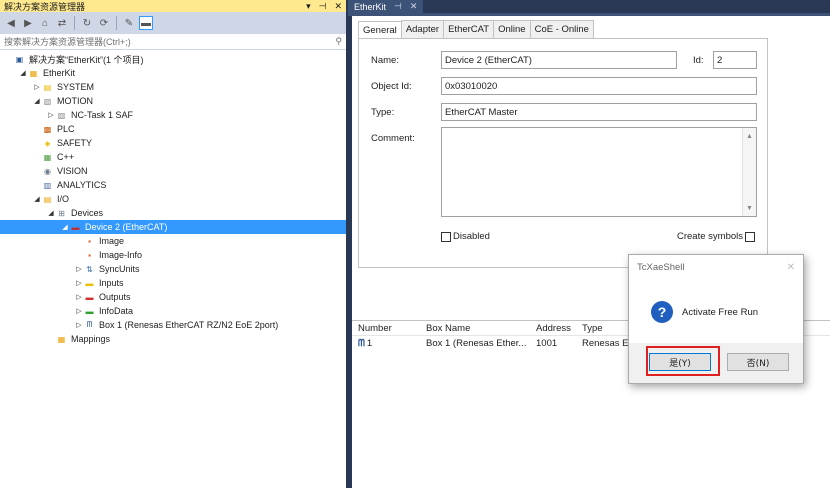  Describe the element at coordinates (370, 6) in the screenshot. I see `document-tab-title: EtherKit` at that location.